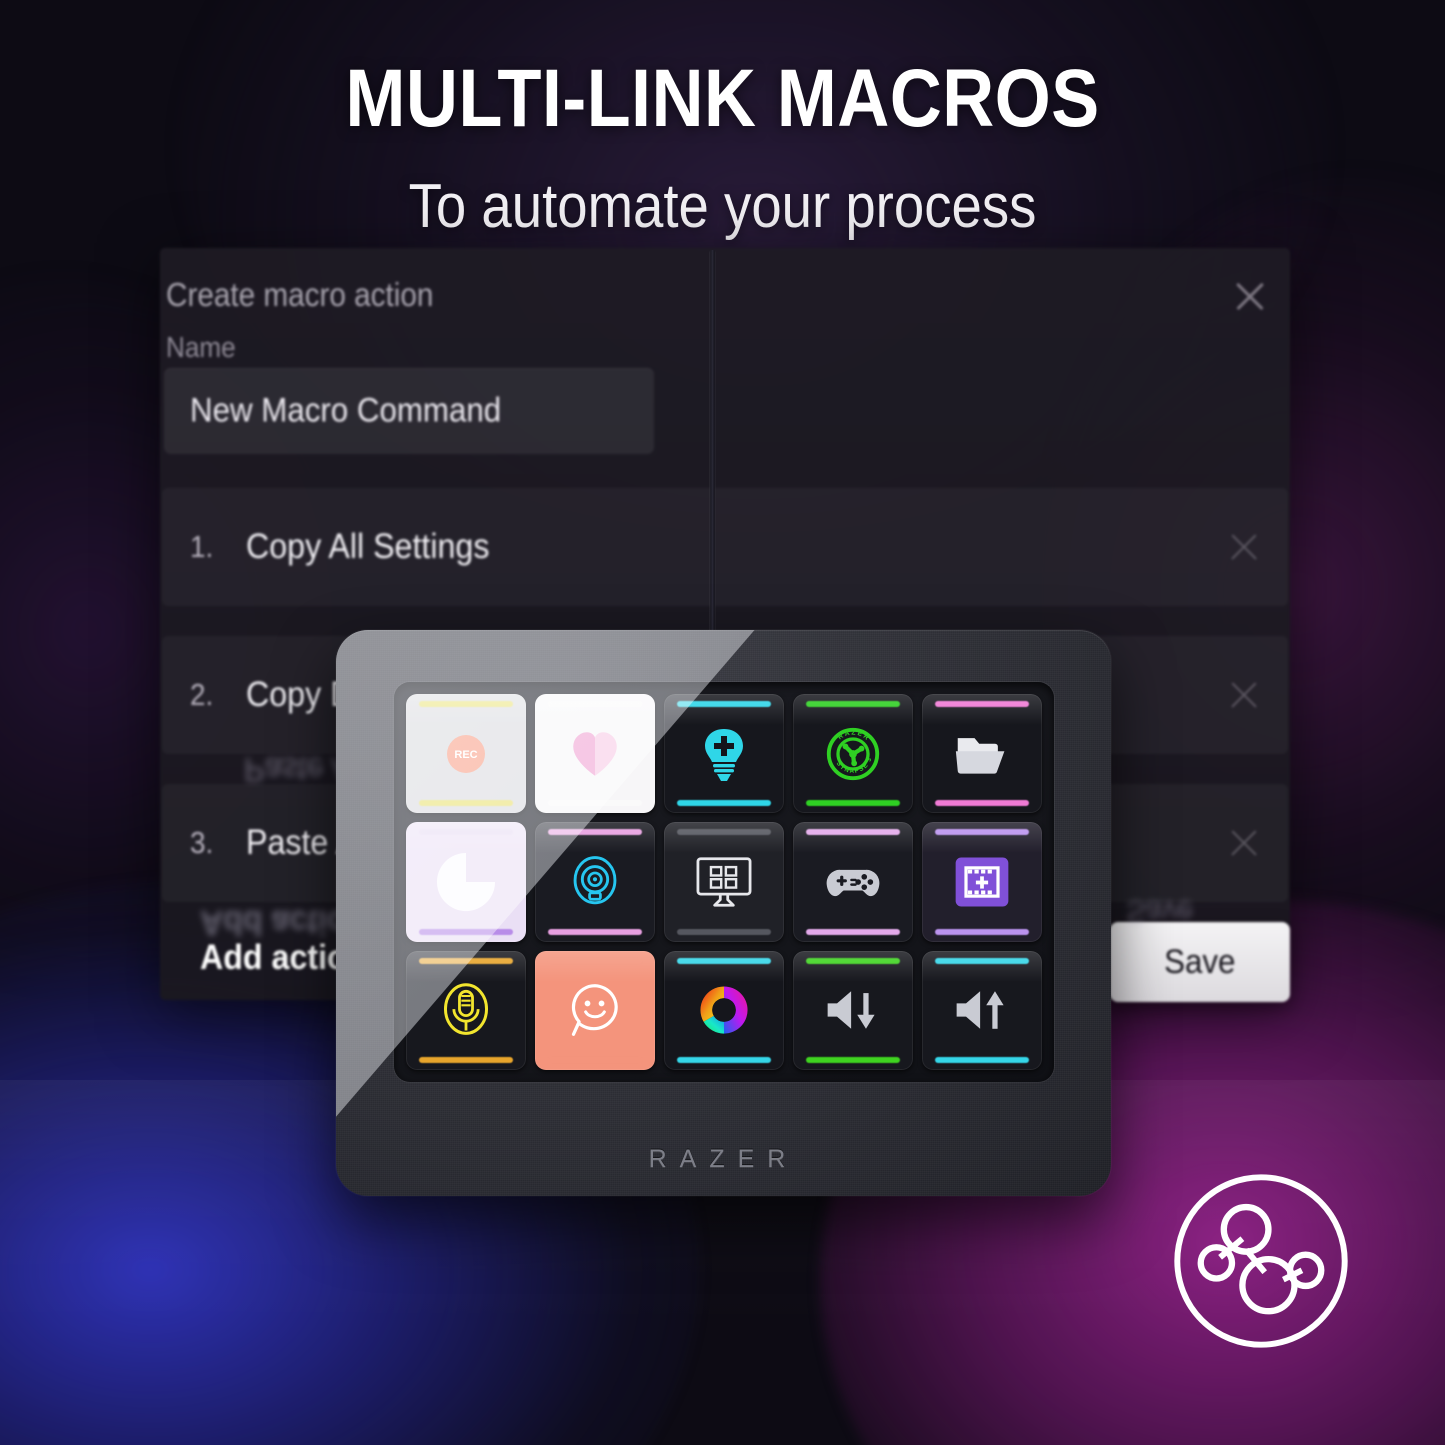 The image size is (1445, 1445). I want to click on save-button-label: Save, so click(1200, 961).